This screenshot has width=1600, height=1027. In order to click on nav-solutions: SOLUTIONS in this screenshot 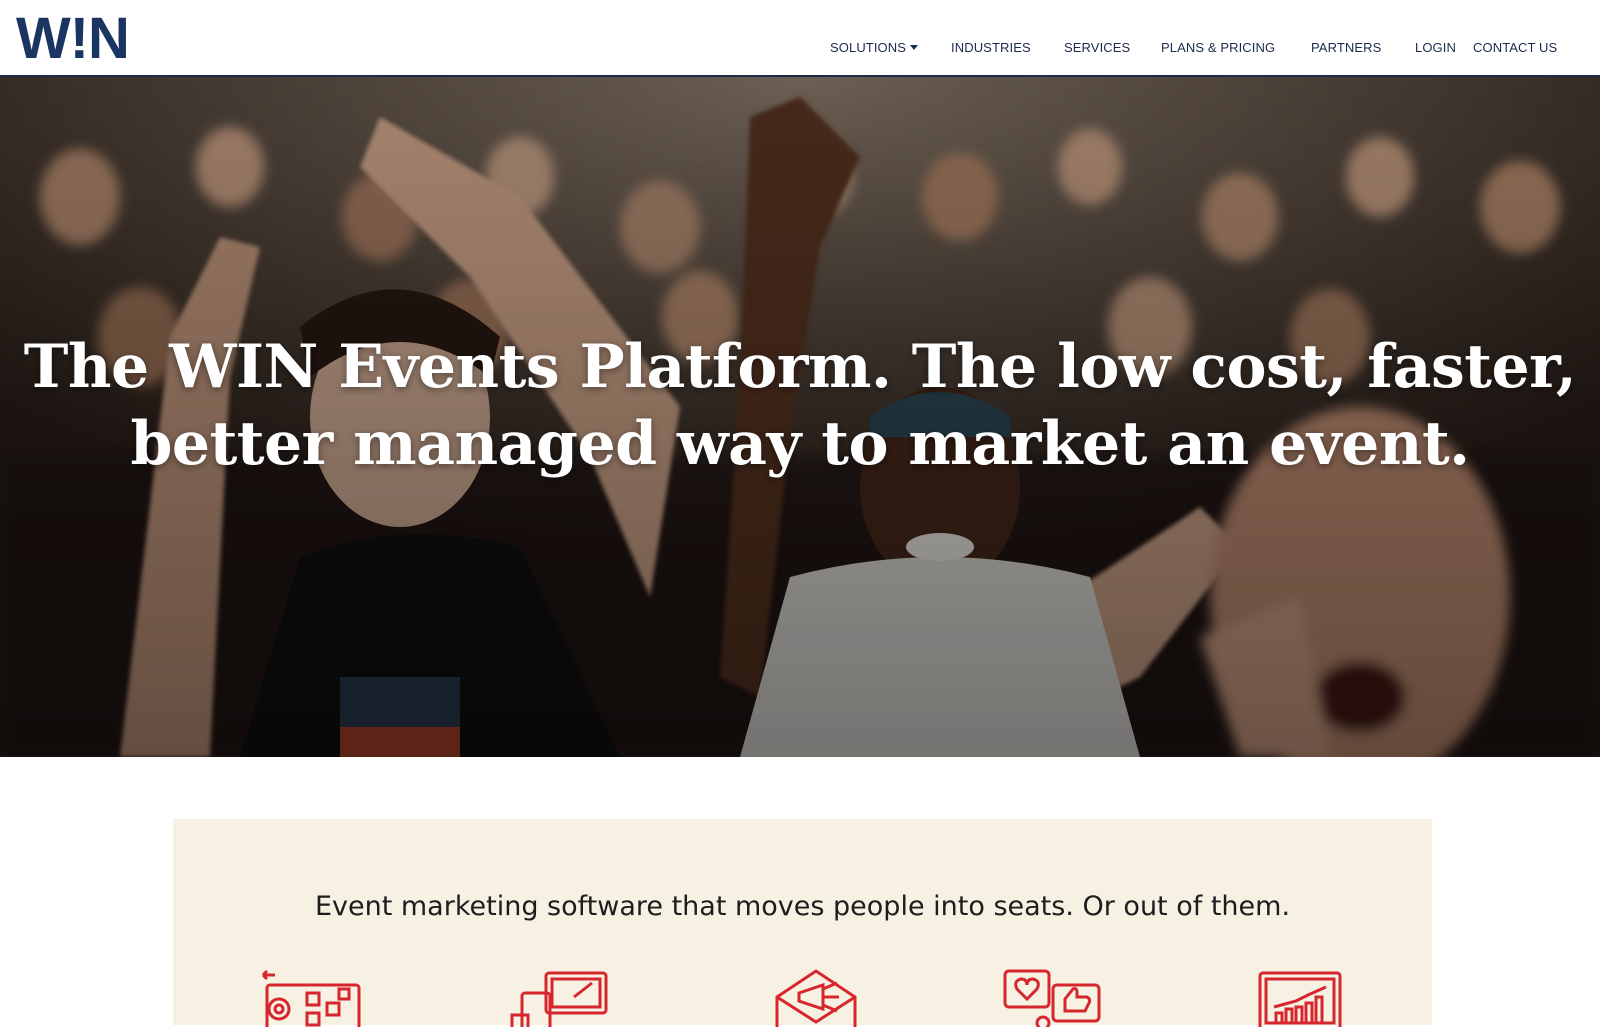, I will do `click(874, 47)`.